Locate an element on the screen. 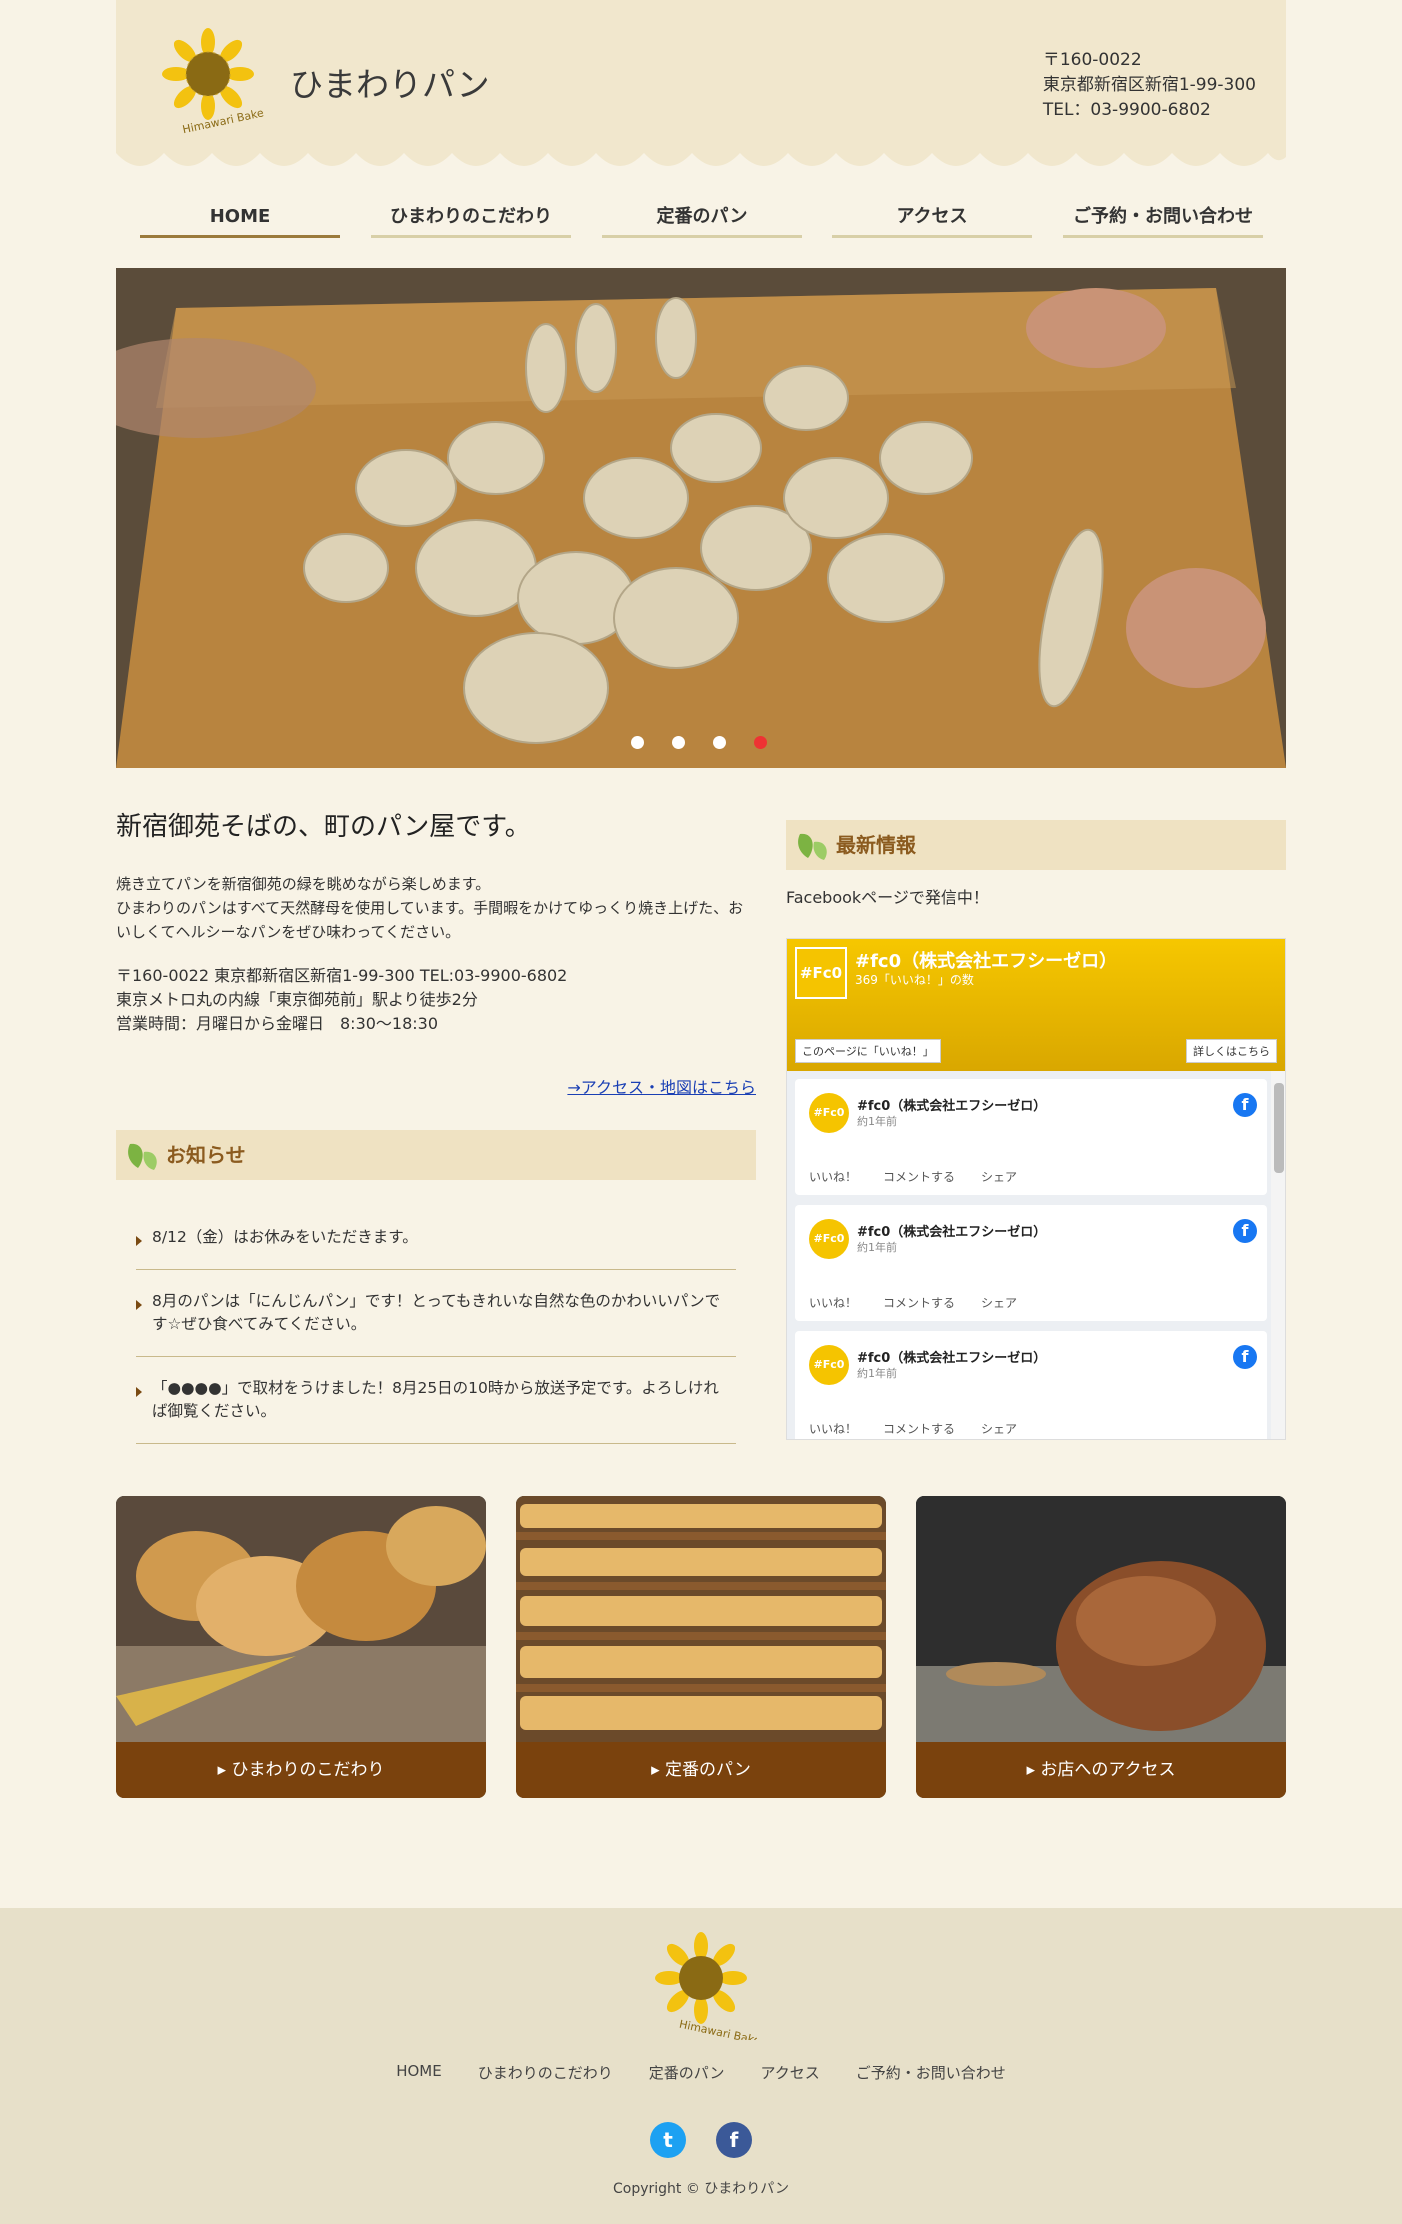  card-kodawari: ▸ ひまわりのこだわり is located at coordinates (301, 1647).